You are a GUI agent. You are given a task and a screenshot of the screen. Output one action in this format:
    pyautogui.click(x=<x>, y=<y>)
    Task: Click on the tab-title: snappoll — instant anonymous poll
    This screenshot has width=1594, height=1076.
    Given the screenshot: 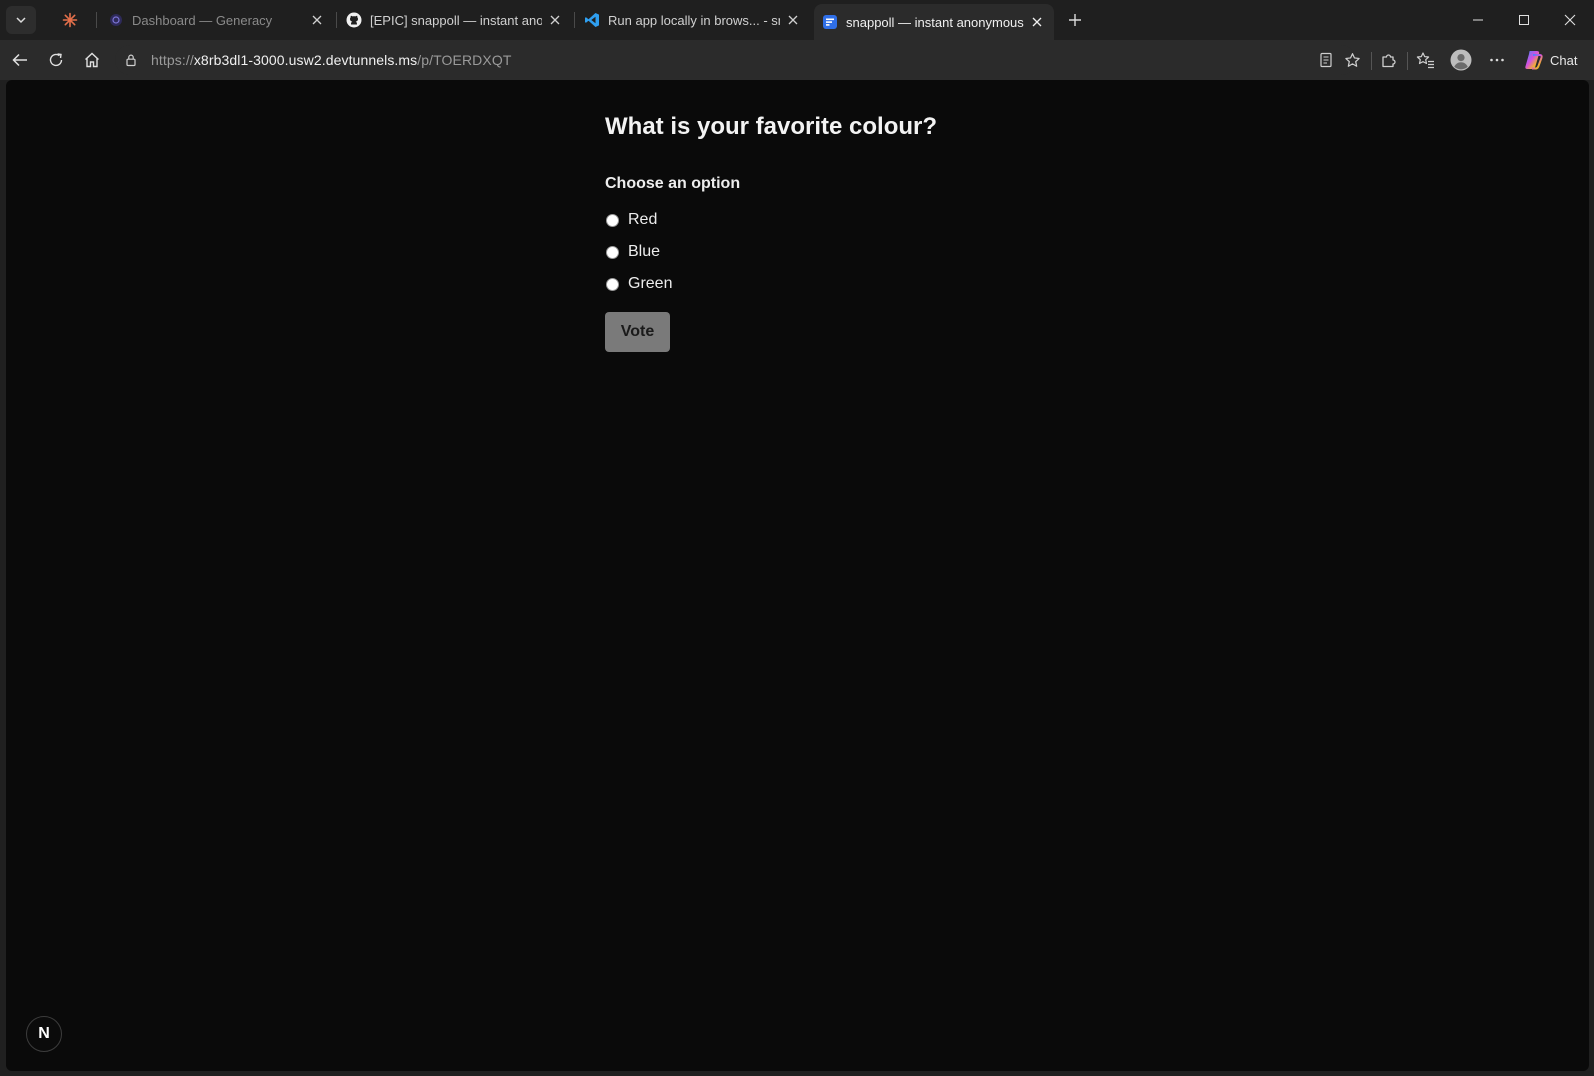 What is the action you would take?
    pyautogui.click(x=935, y=22)
    